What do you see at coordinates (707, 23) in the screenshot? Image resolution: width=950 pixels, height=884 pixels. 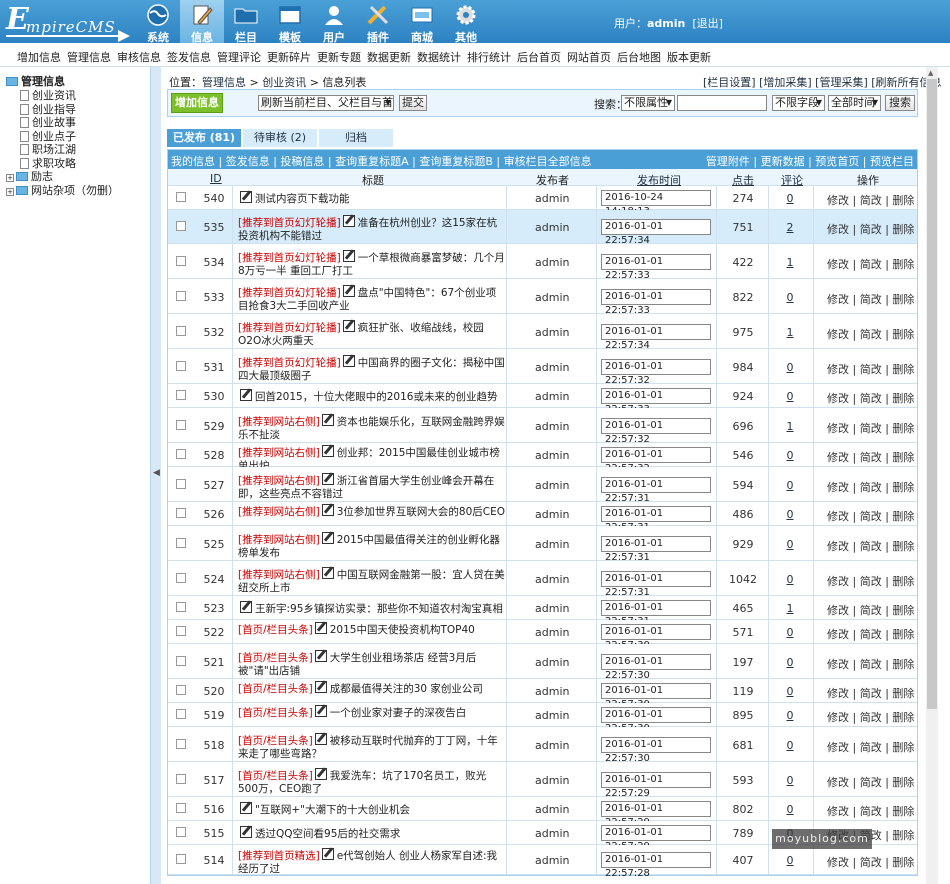 I see `logout-link: [退出]` at bounding box center [707, 23].